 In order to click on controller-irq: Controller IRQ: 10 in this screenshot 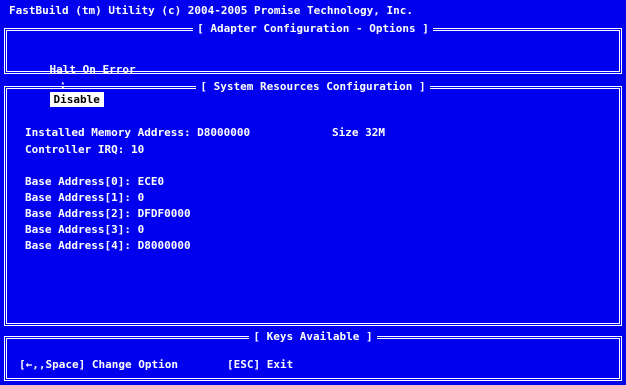, I will do `click(85, 149)`.